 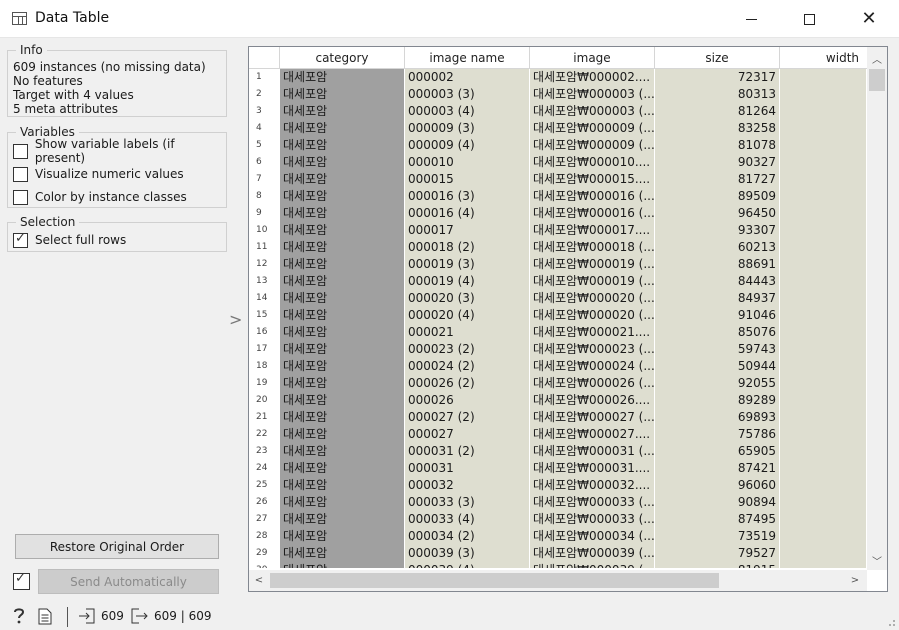 What do you see at coordinates (264, 349) in the screenshot?
I see `row-number: 17` at bounding box center [264, 349].